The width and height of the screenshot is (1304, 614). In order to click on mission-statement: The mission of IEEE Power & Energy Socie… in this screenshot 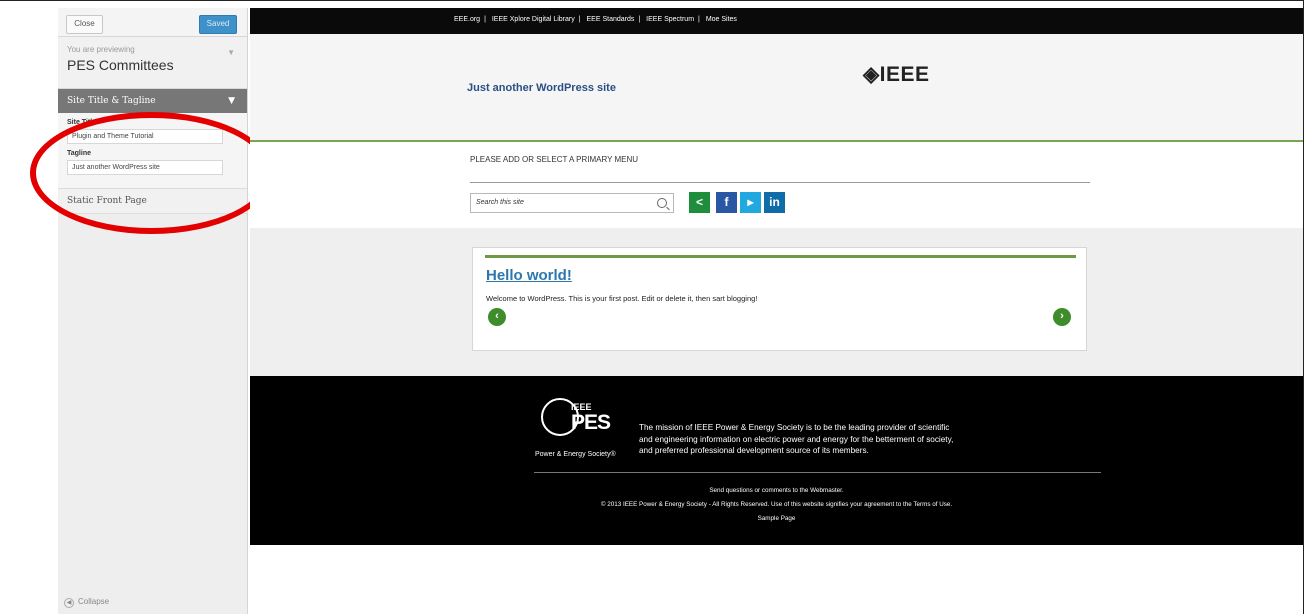, I will do `click(849, 439)`.